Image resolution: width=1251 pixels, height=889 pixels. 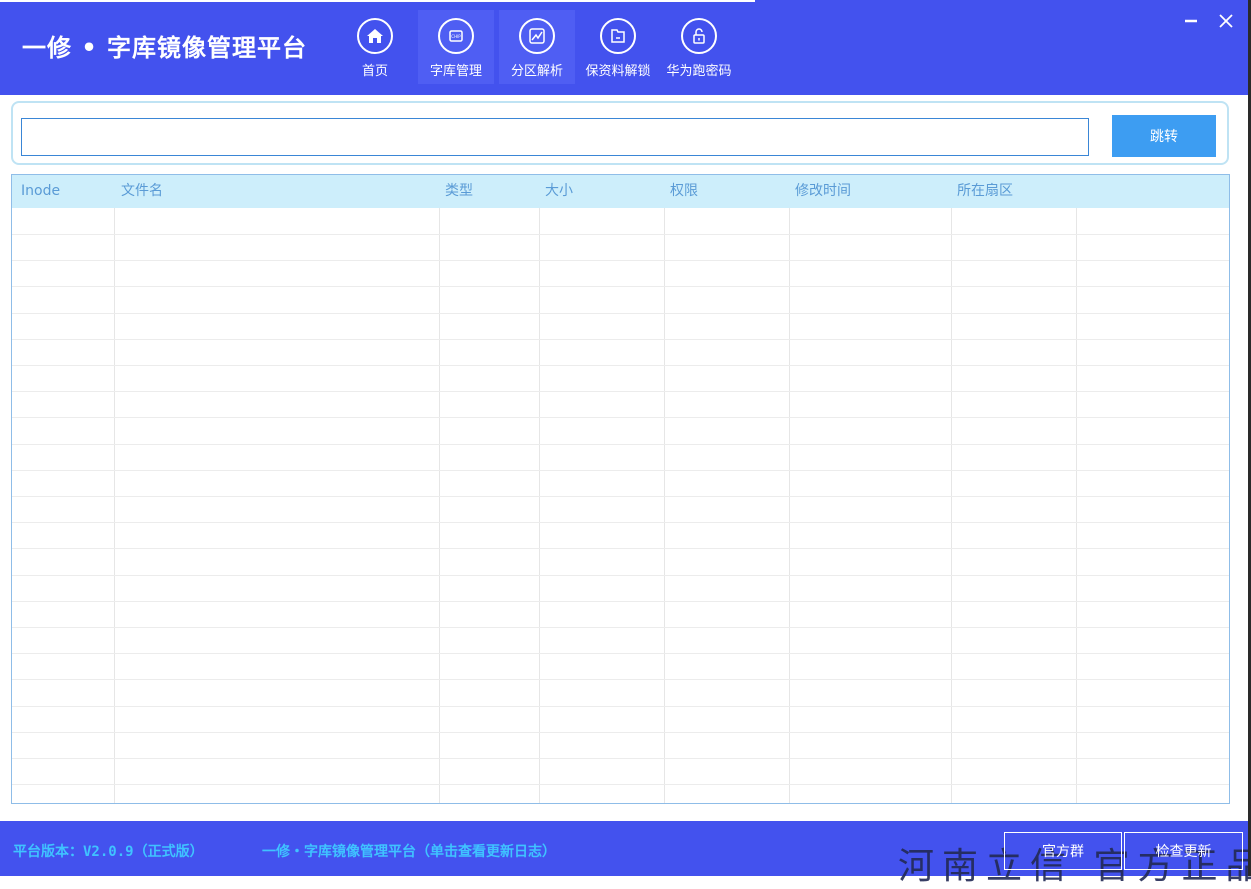 I want to click on unlock-icon, so click(x=699, y=36).